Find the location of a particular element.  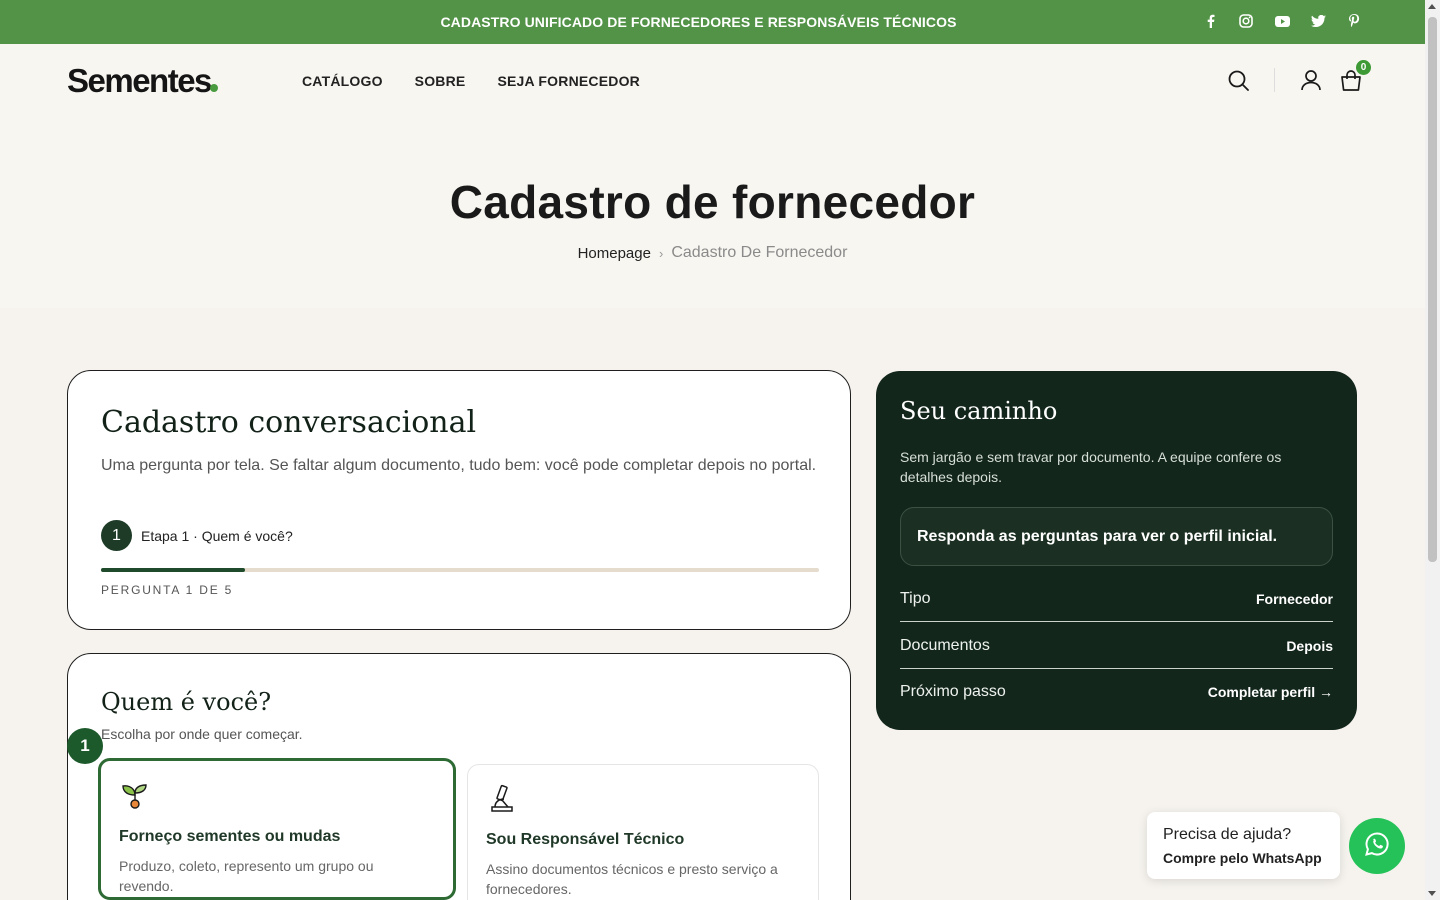

step-indicator: 1 Etapa 1 · Quem é você? is located at coordinates (197, 535).